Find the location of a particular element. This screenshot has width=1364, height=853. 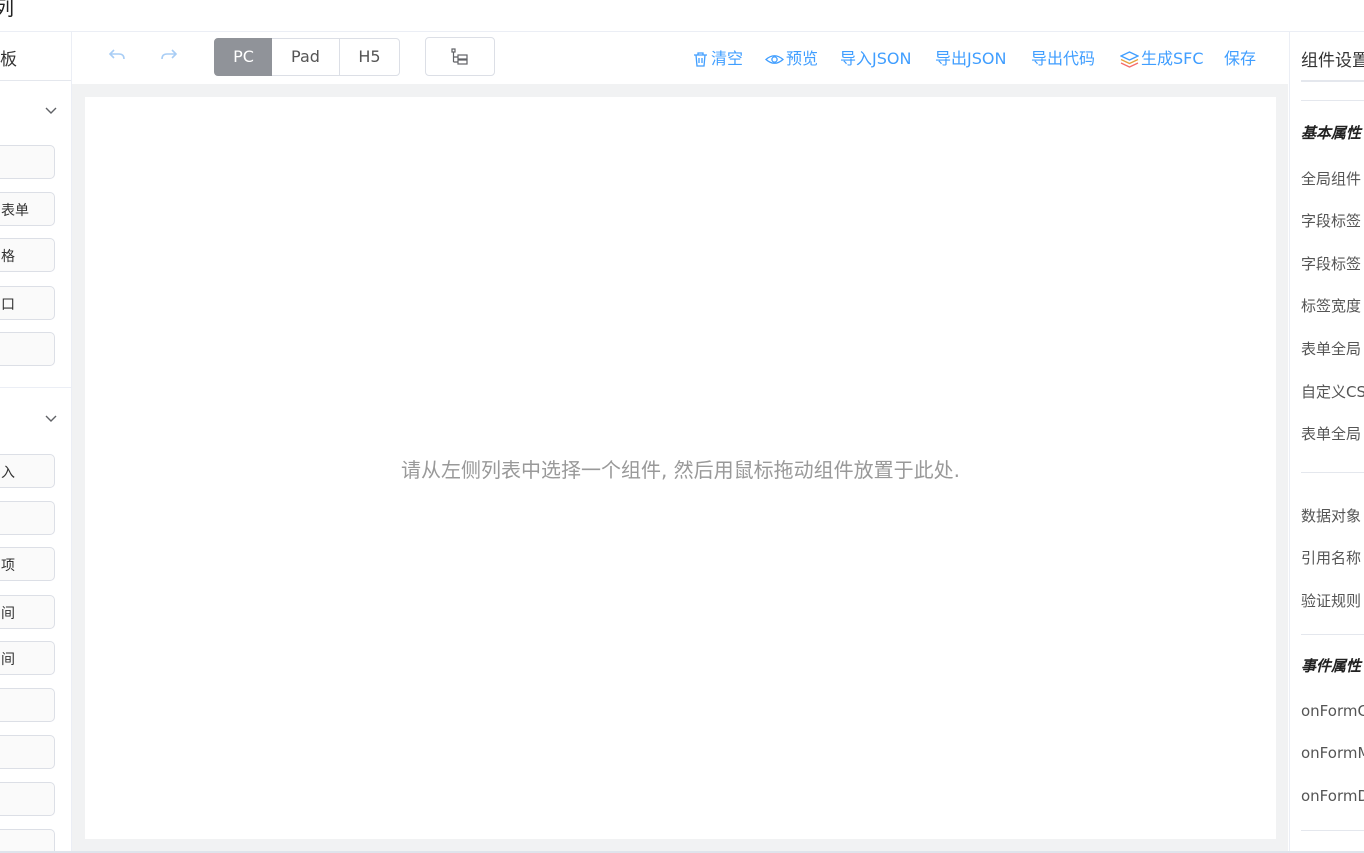

widget-item: 项 is located at coordinates (27, 564).